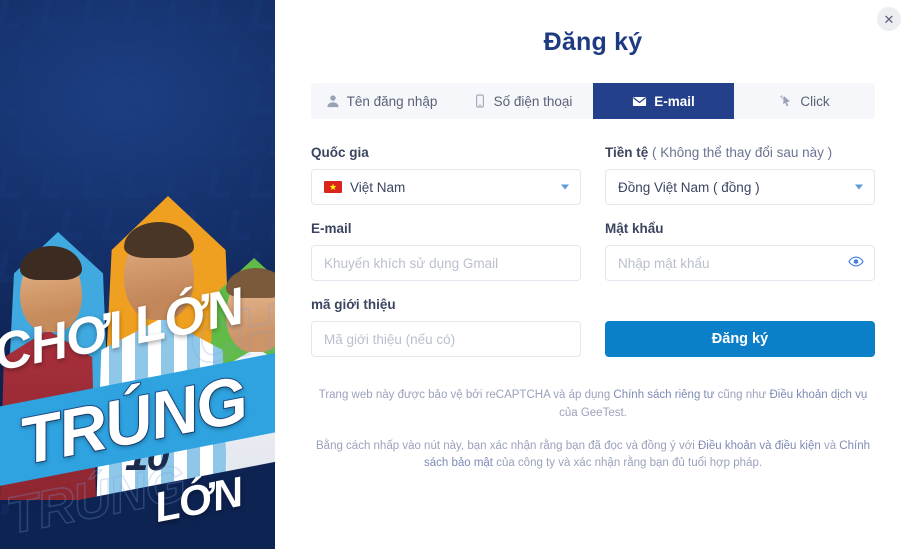 The width and height of the screenshot is (911, 549). Describe the element at coordinates (786, 101) in the screenshot. I see `cursor-click-icon` at that location.